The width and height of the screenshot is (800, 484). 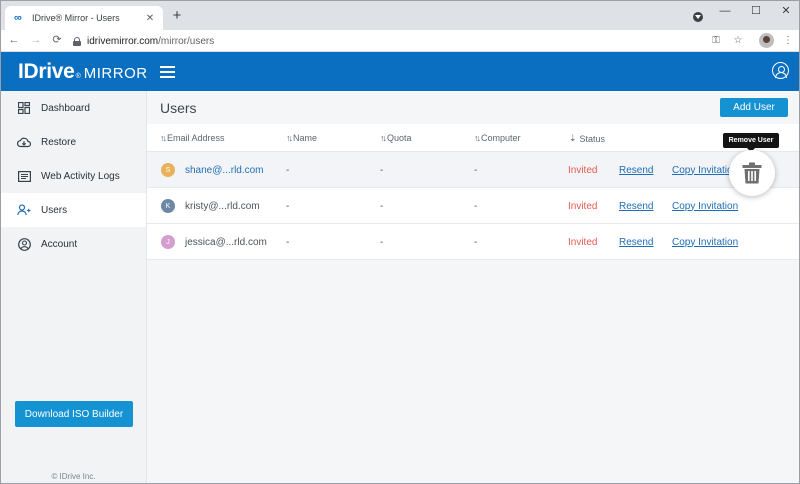 I want to click on page-title: Users, so click(x=178, y=108).